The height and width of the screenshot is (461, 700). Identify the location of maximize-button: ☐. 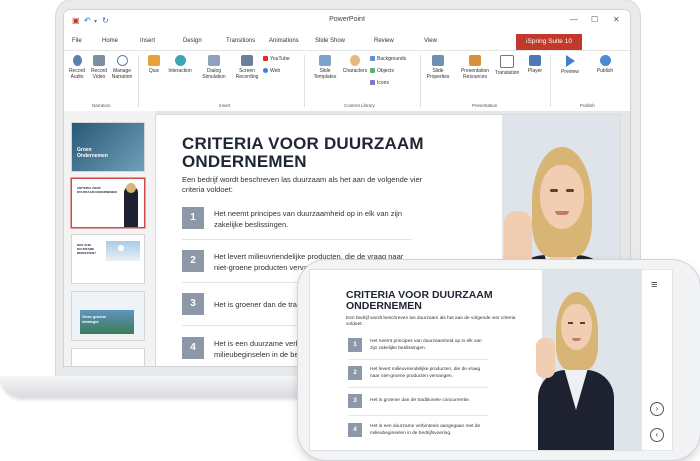
(594, 19).